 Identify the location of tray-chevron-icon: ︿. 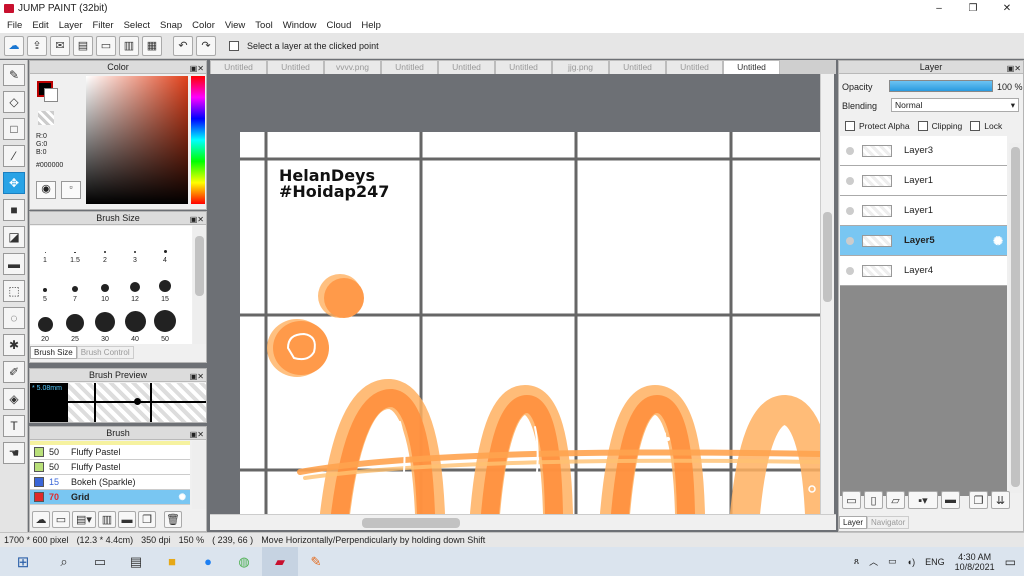
(873, 561).